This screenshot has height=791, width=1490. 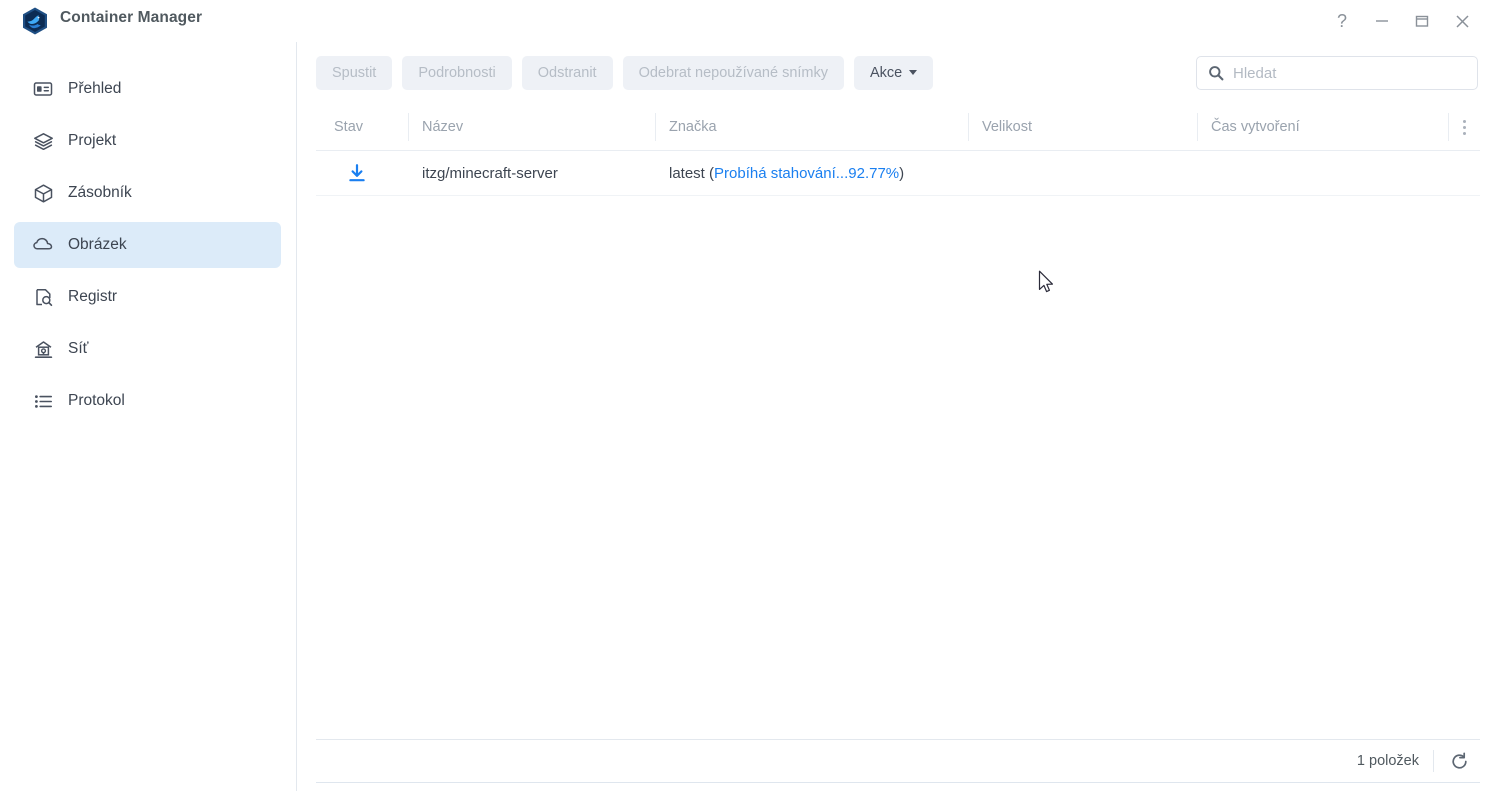 What do you see at coordinates (43, 401) in the screenshot?
I see `list-icon` at bounding box center [43, 401].